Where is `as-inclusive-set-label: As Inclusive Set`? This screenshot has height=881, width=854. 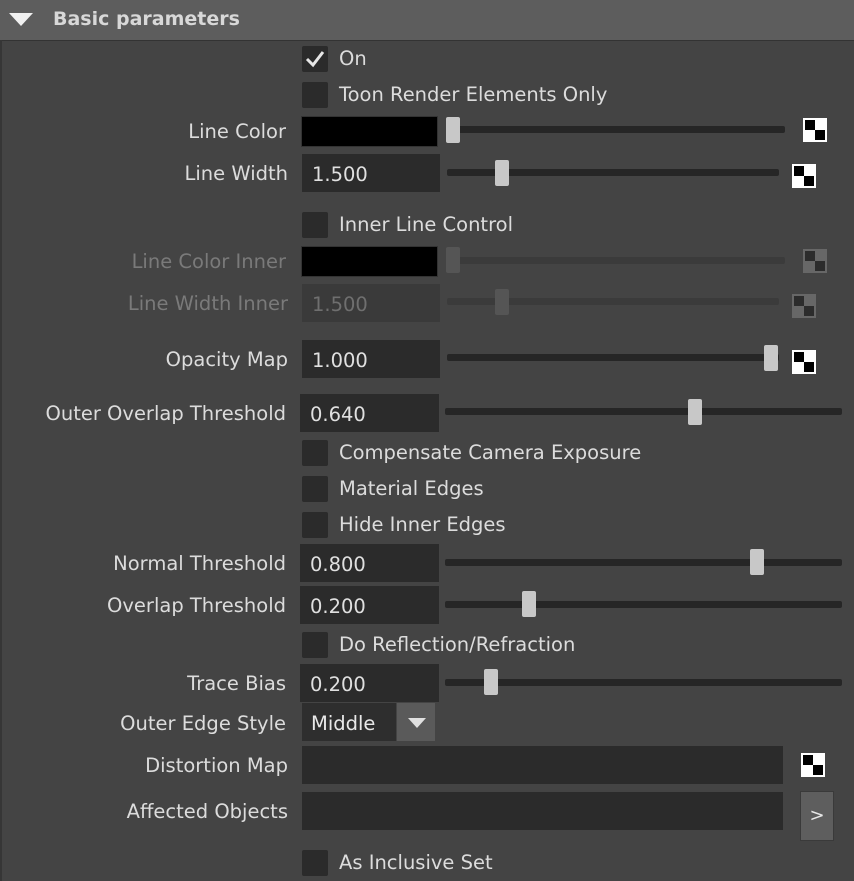
as-inclusive-set-label: As Inclusive Set is located at coordinates (416, 862).